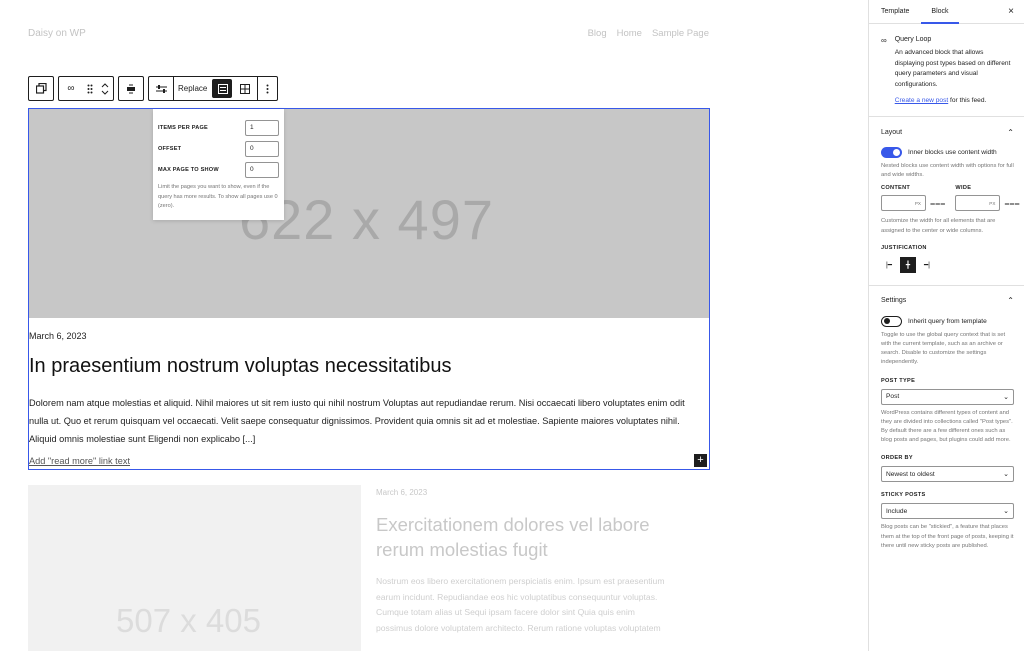 The height and width of the screenshot is (651, 1024). Describe the element at coordinates (947, 474) in the screenshot. I see `order-by-select: Newest to oldest ⌄` at that location.